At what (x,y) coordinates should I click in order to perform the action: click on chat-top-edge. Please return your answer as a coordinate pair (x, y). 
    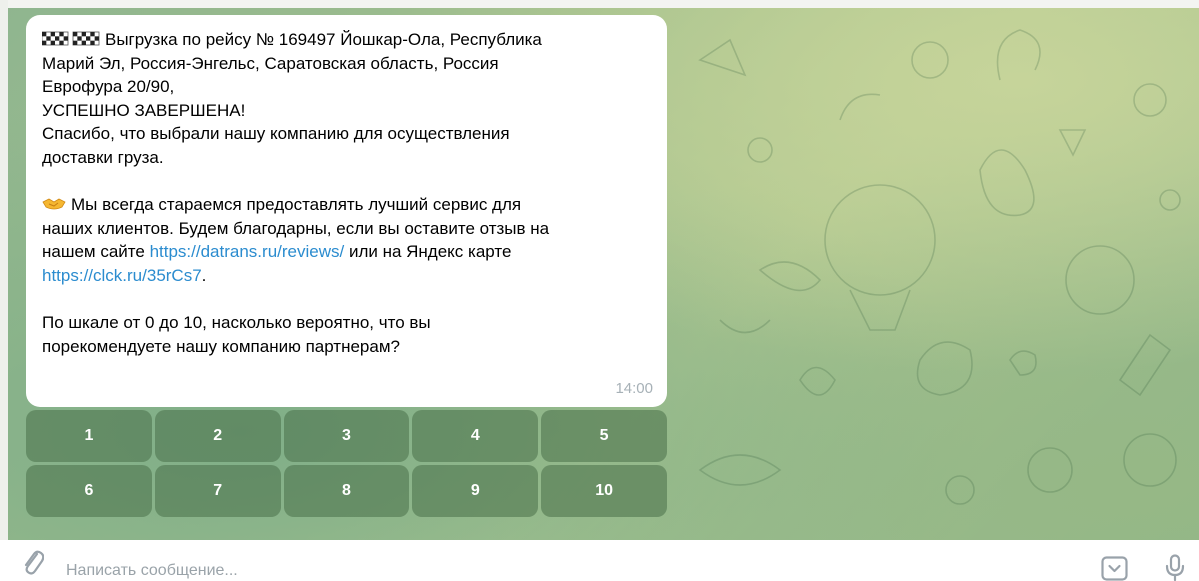
    Looking at the image, I should click on (599, 4).